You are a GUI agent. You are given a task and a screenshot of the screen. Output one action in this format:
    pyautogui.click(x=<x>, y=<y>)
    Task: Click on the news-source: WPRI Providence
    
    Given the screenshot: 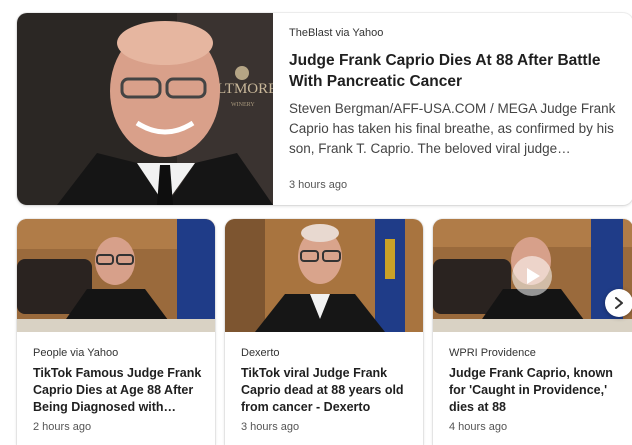 What is the action you would take?
    pyautogui.click(x=492, y=353)
    